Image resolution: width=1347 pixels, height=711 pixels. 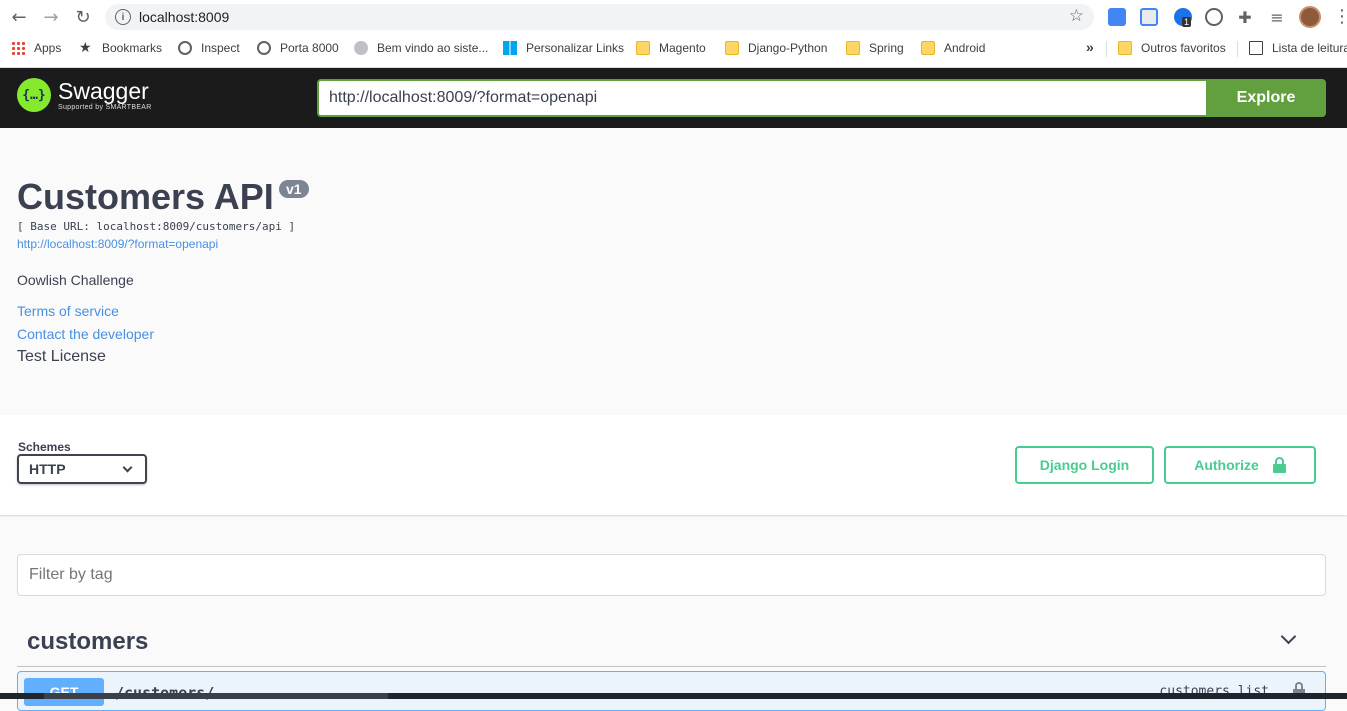 I want to click on bookmark-personalizar-links: Personalizar Links, so click(x=563, y=48).